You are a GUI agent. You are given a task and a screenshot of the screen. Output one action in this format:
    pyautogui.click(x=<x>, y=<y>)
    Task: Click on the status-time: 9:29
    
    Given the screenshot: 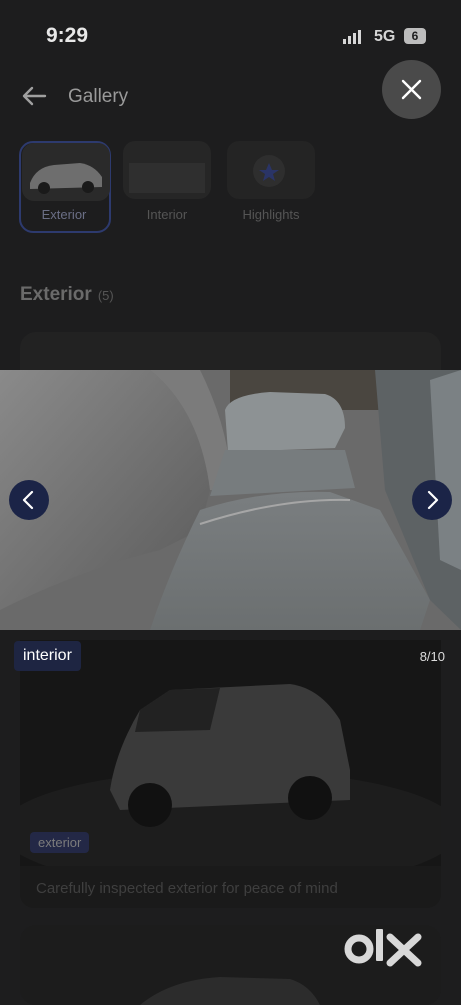 What is the action you would take?
    pyautogui.click(x=67, y=35)
    